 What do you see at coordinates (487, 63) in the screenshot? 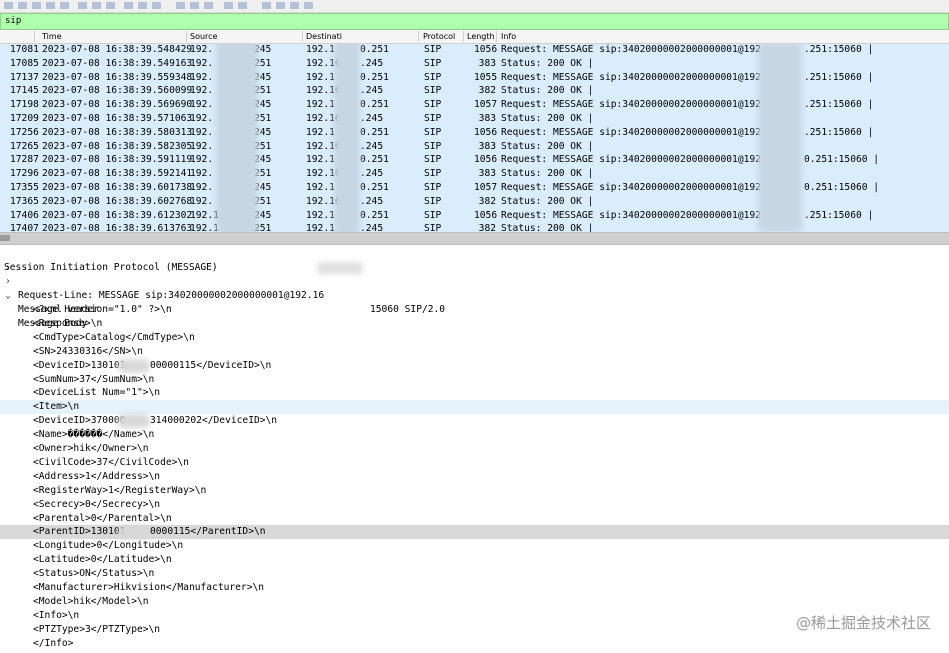
I see `packet-length: 383` at bounding box center [487, 63].